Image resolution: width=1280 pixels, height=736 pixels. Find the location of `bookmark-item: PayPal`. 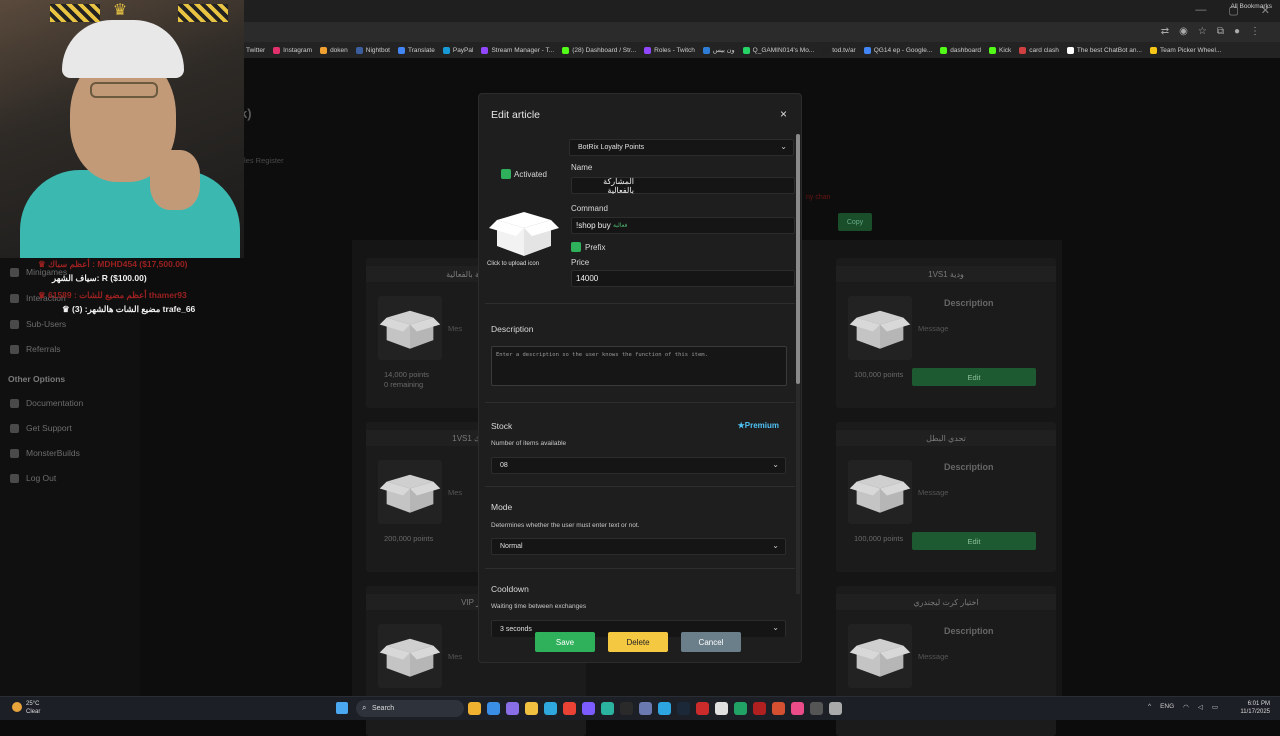

bookmark-item: PayPal is located at coordinates (457, 50).